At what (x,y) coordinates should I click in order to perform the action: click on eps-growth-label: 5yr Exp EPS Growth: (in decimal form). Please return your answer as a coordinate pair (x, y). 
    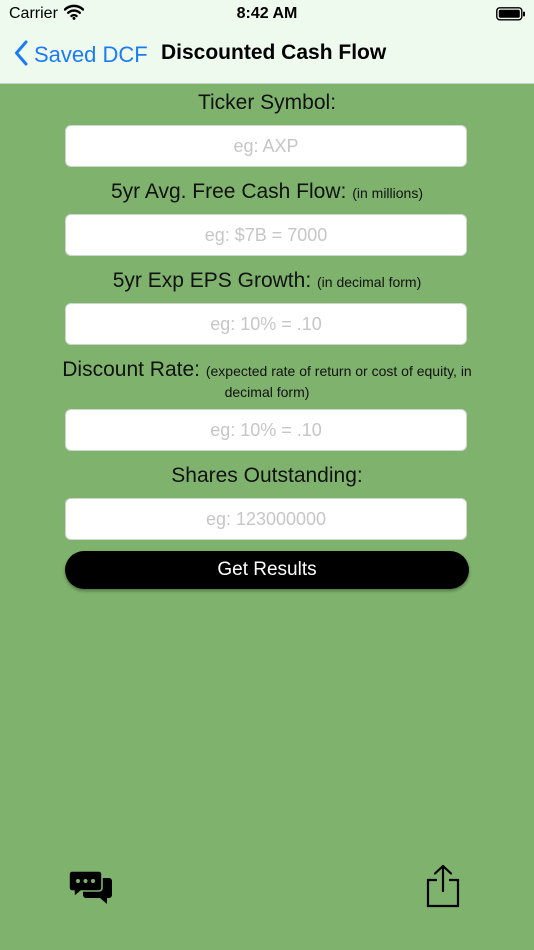
    Looking at the image, I should click on (267, 281).